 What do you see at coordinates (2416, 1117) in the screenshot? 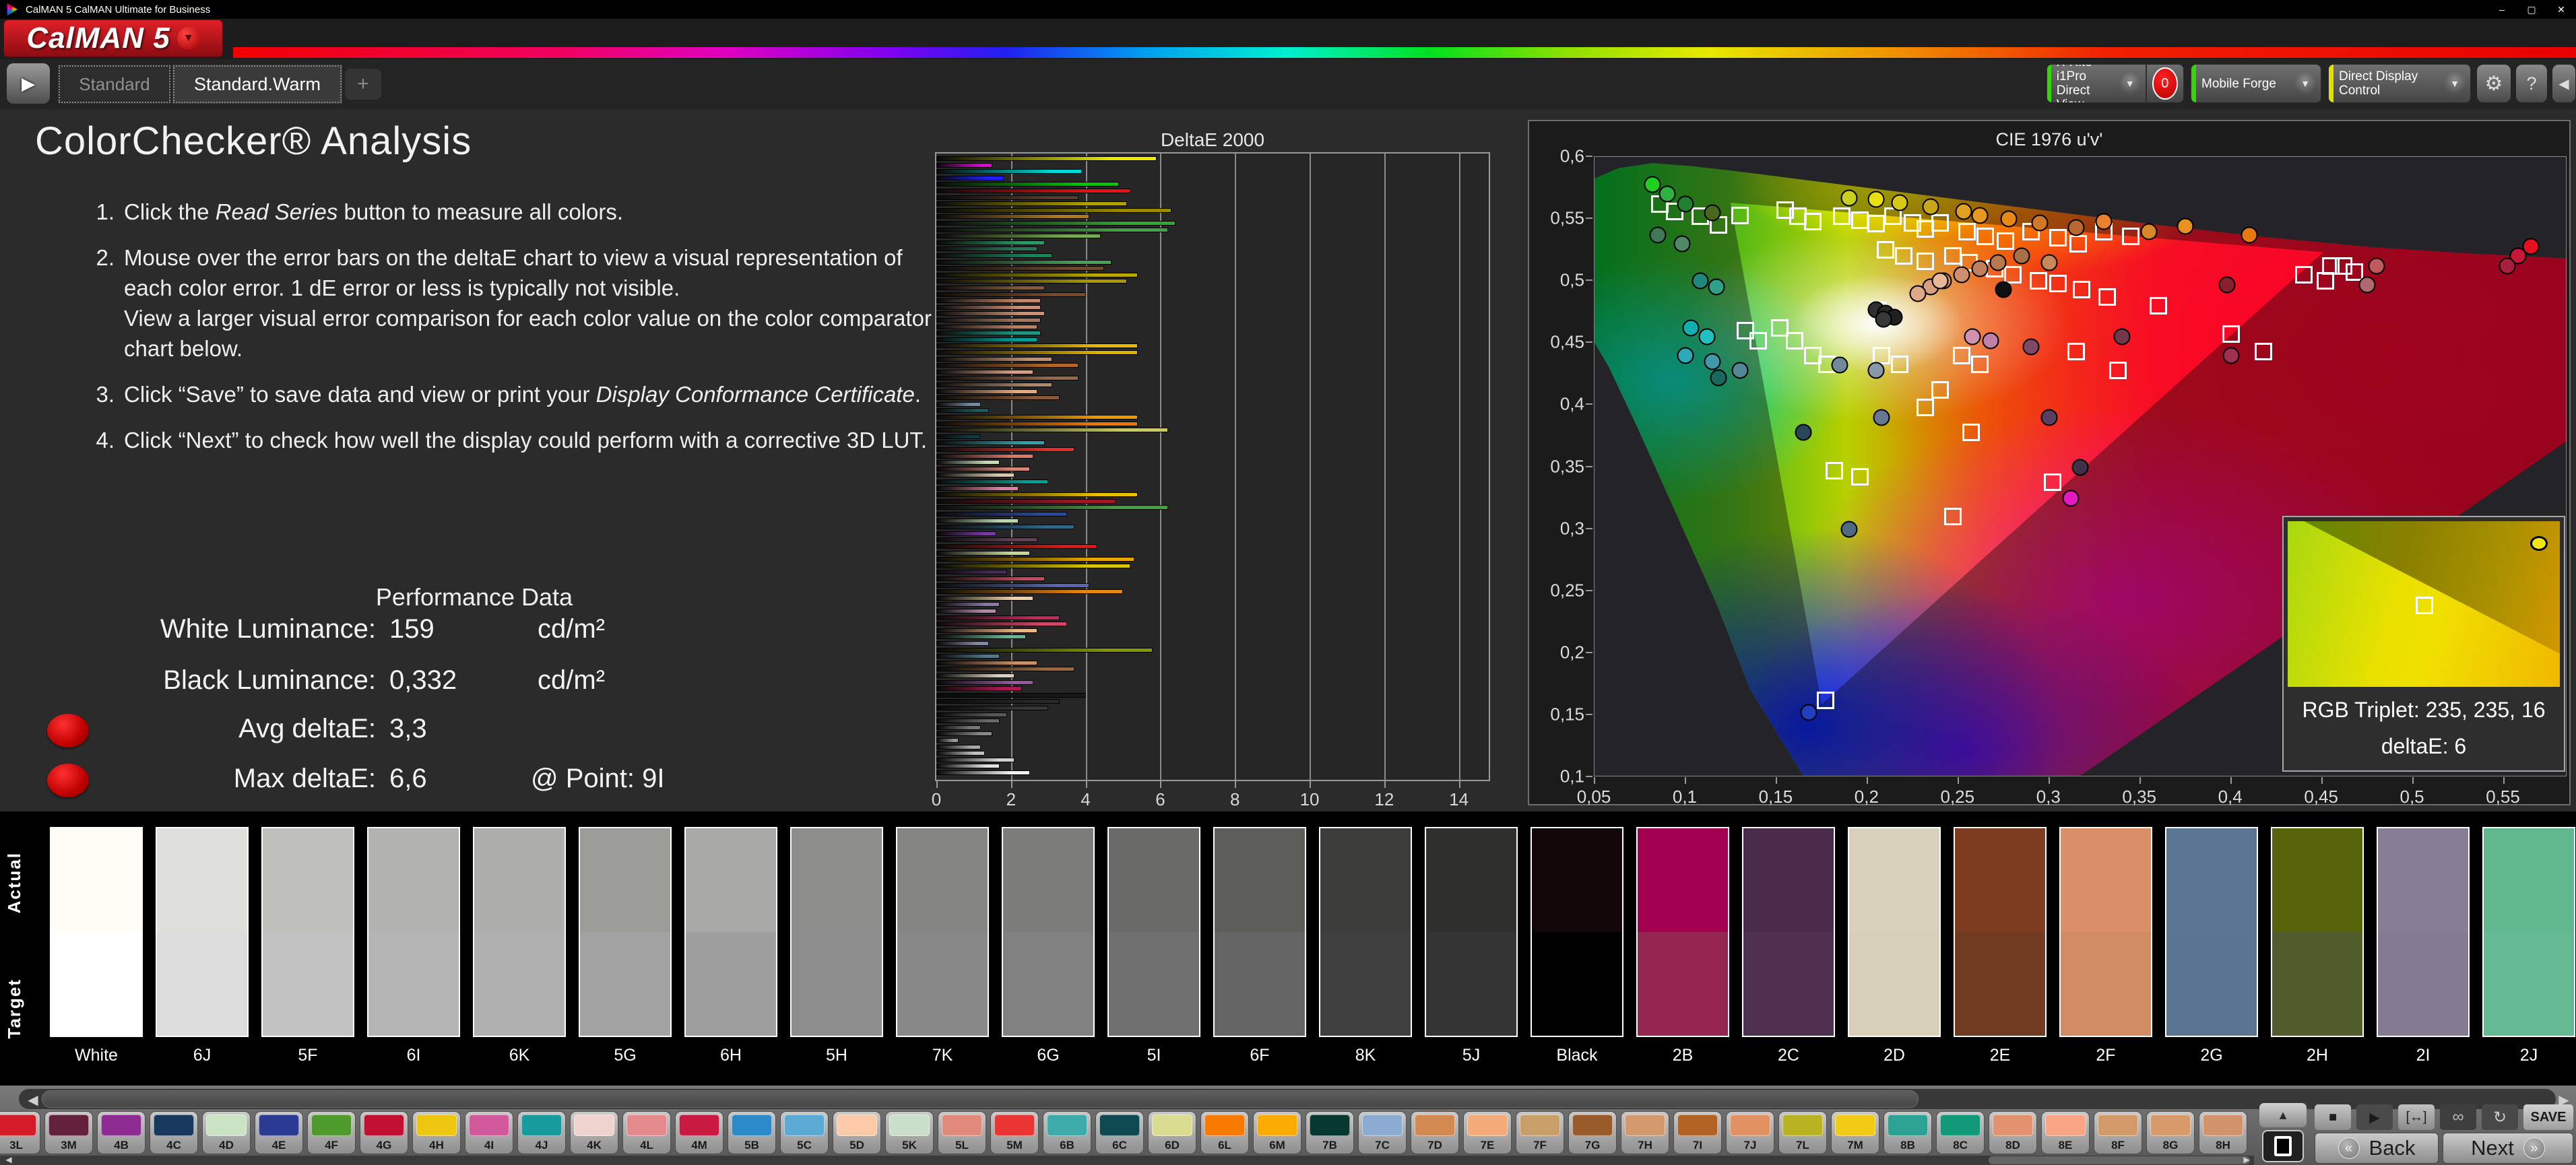
I see `read-series-button: [↔]` at bounding box center [2416, 1117].